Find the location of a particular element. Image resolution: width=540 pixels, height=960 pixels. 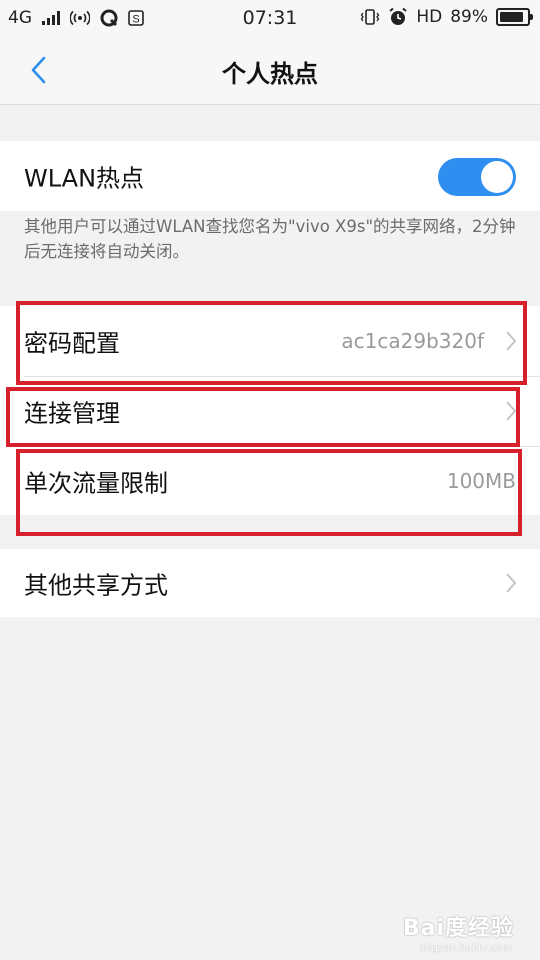

watermark-url: jingyan.baidu.com is located at coordinates (465, 948).